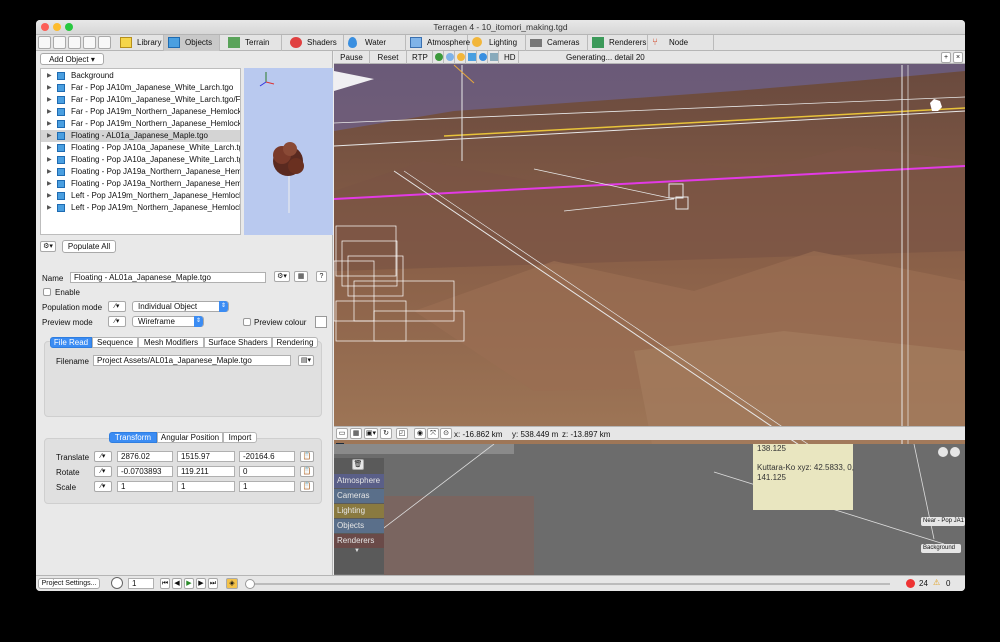 This screenshot has width=1000, height=642. What do you see at coordinates (352, 57) in the screenshot?
I see `pause-button: Pause` at bounding box center [352, 57].